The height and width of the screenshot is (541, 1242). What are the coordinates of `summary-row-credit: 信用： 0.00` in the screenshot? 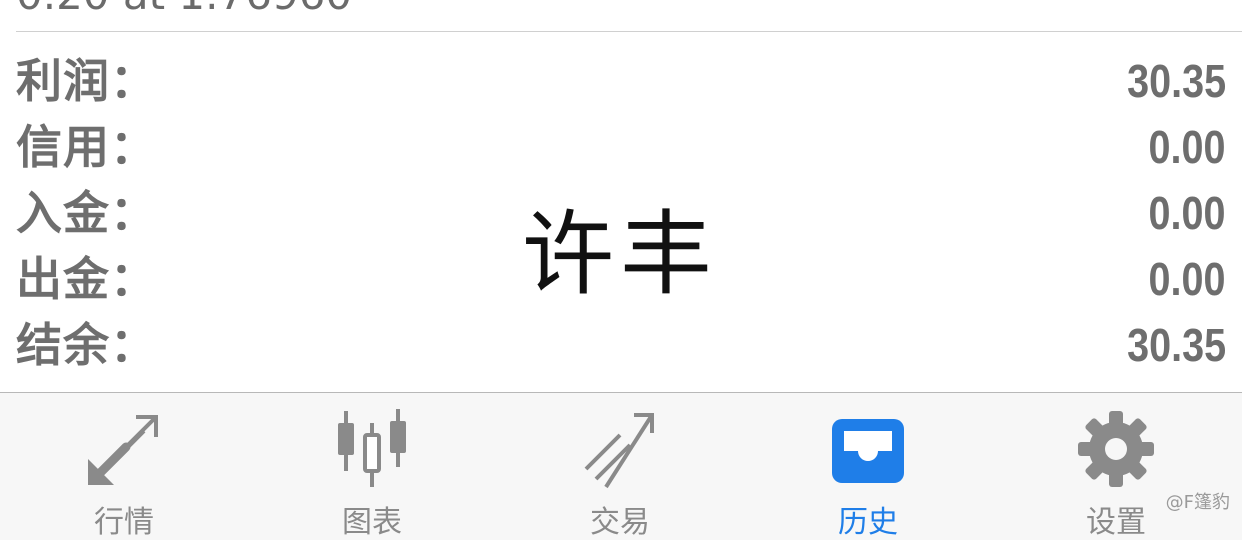 It's located at (621, 147).